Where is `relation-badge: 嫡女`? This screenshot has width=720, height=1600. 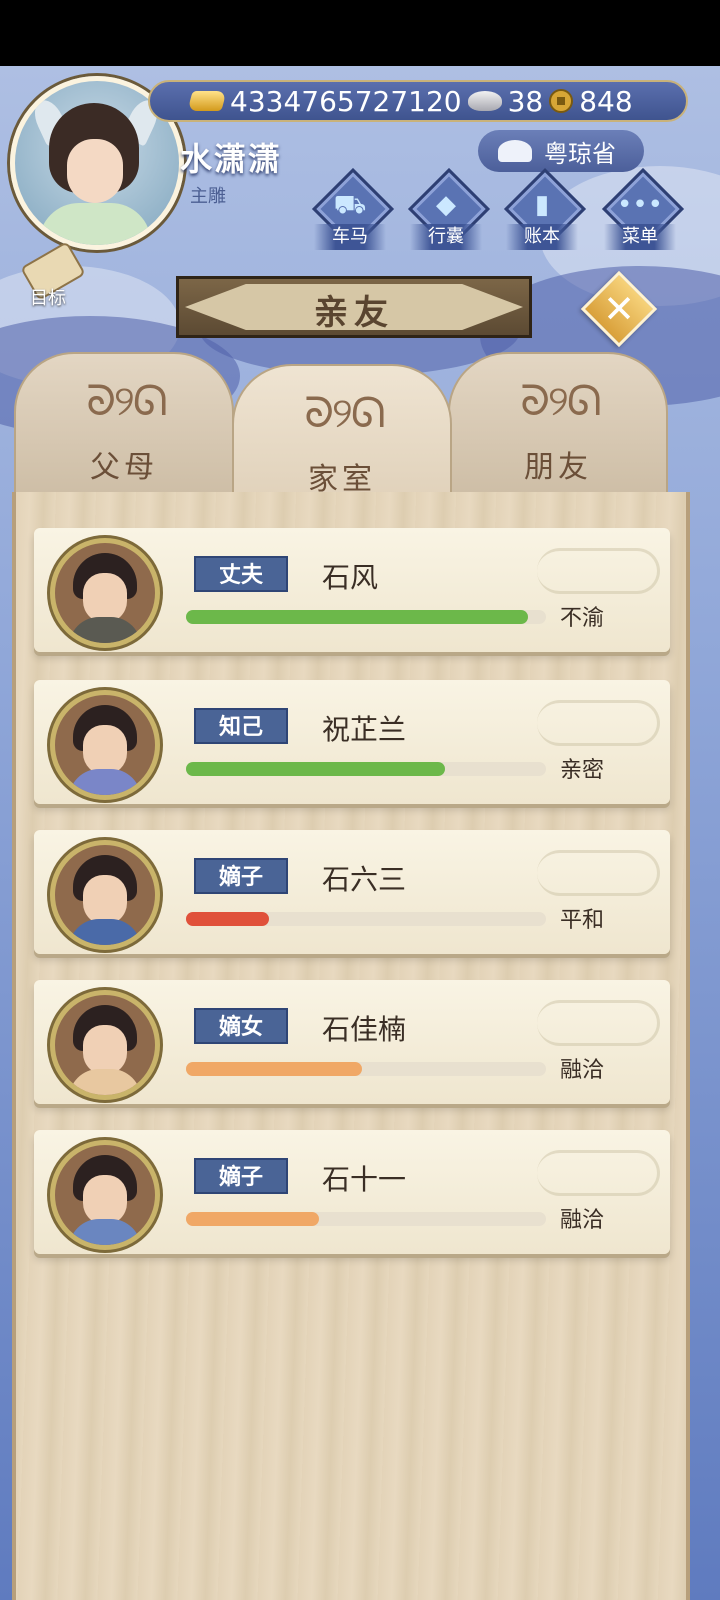
relation-badge: 嫡女 is located at coordinates (241, 1026).